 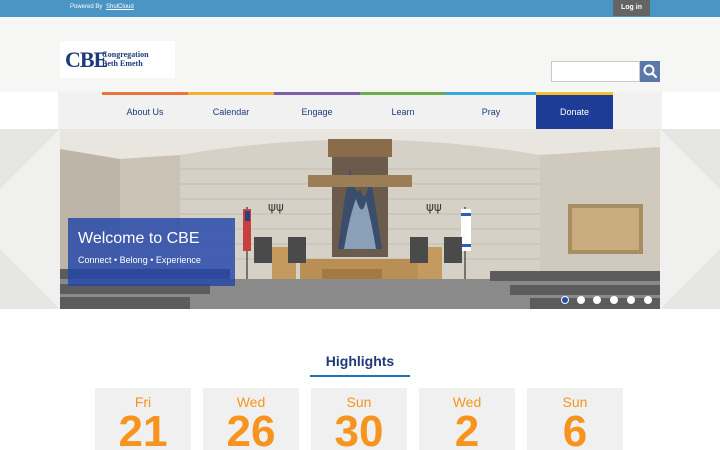 I want to click on slider-dots, so click(x=609, y=301).